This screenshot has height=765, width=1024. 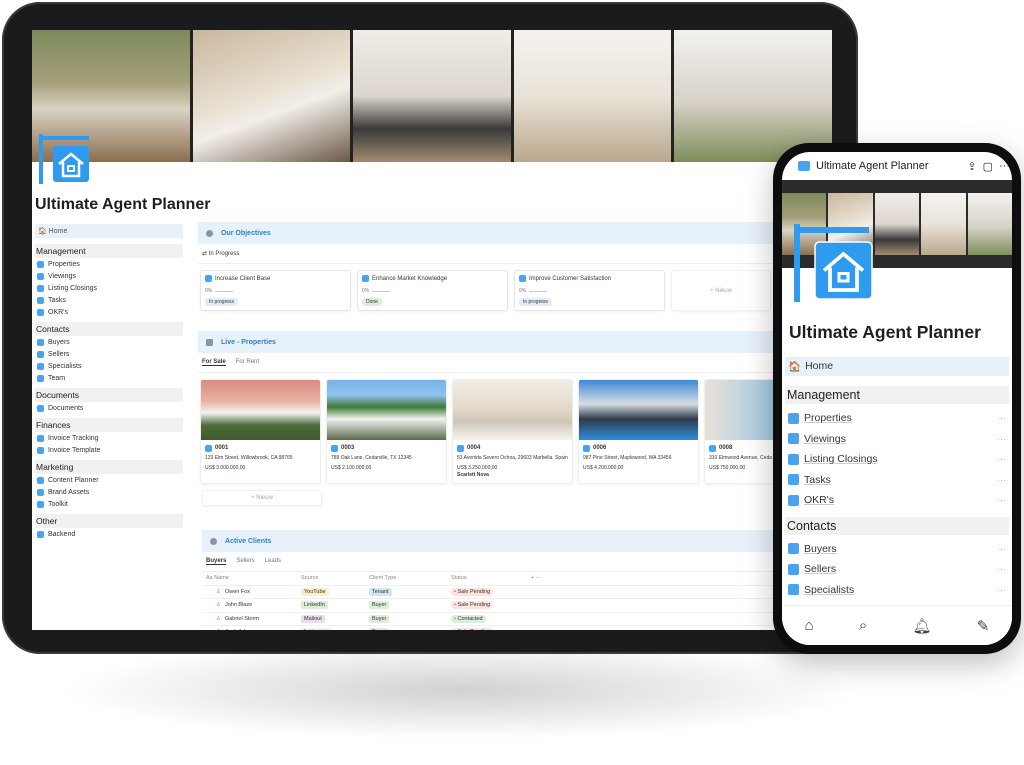 I want to click on sidebar-item: Toolkit, so click(x=109, y=504).